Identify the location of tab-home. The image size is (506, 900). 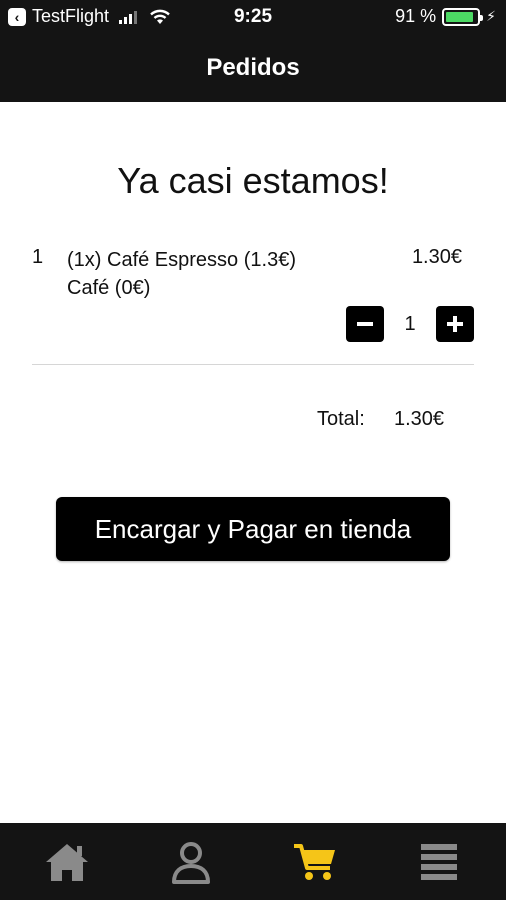
(67, 861).